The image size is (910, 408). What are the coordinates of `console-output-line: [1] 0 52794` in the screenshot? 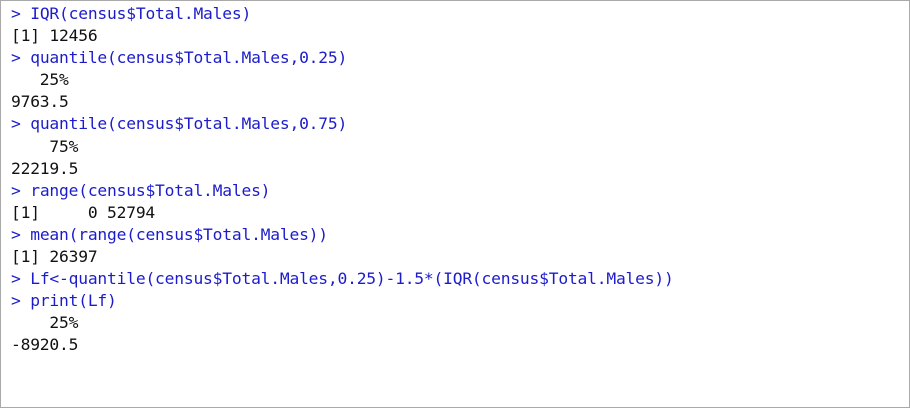 It's located at (83, 212).